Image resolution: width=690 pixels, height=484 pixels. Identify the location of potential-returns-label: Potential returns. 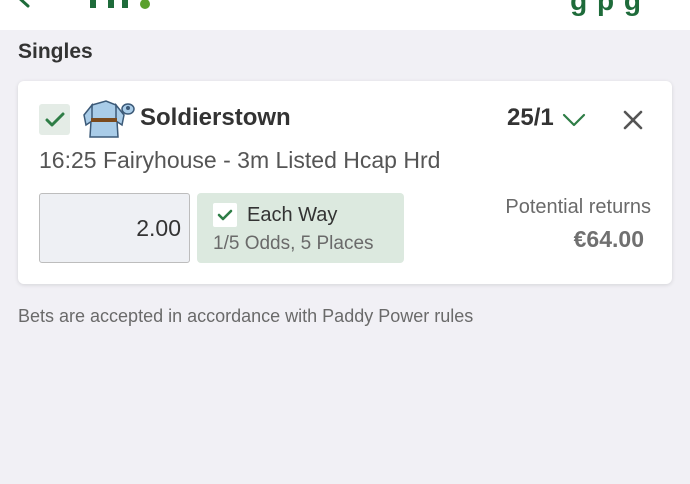
(578, 207).